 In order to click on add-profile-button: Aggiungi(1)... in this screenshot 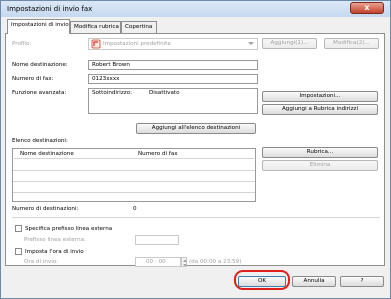, I will do `click(289, 43)`.